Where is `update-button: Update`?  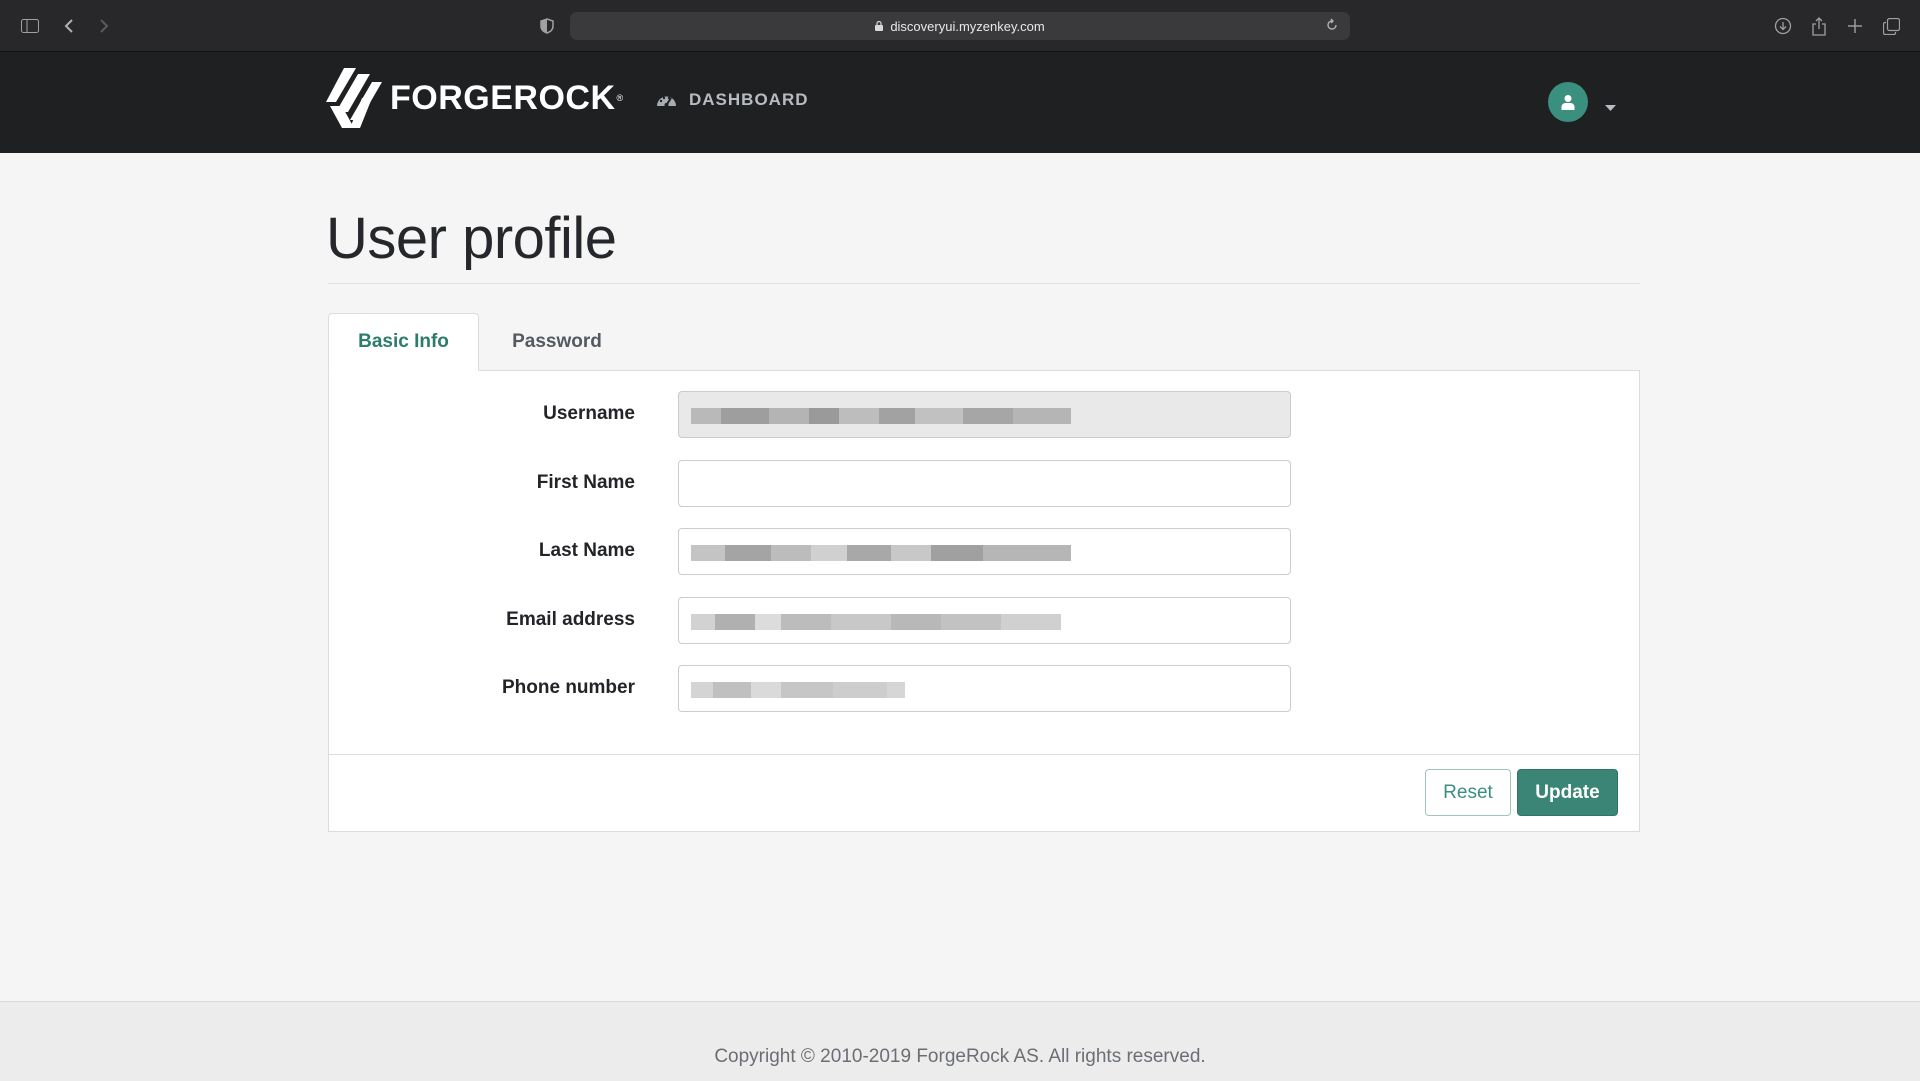
update-button: Update is located at coordinates (1567, 792).